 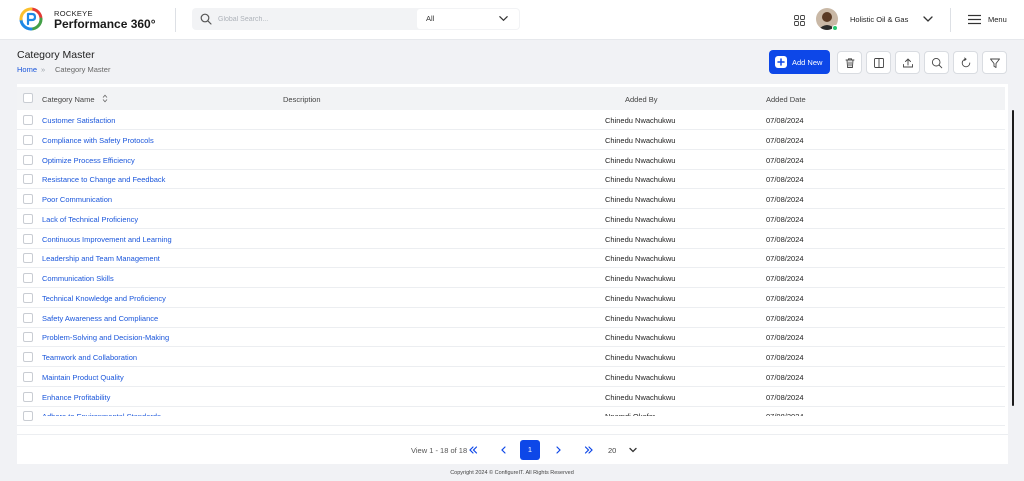 What do you see at coordinates (974, 19) in the screenshot?
I see `hamburger-menu-icon` at bounding box center [974, 19].